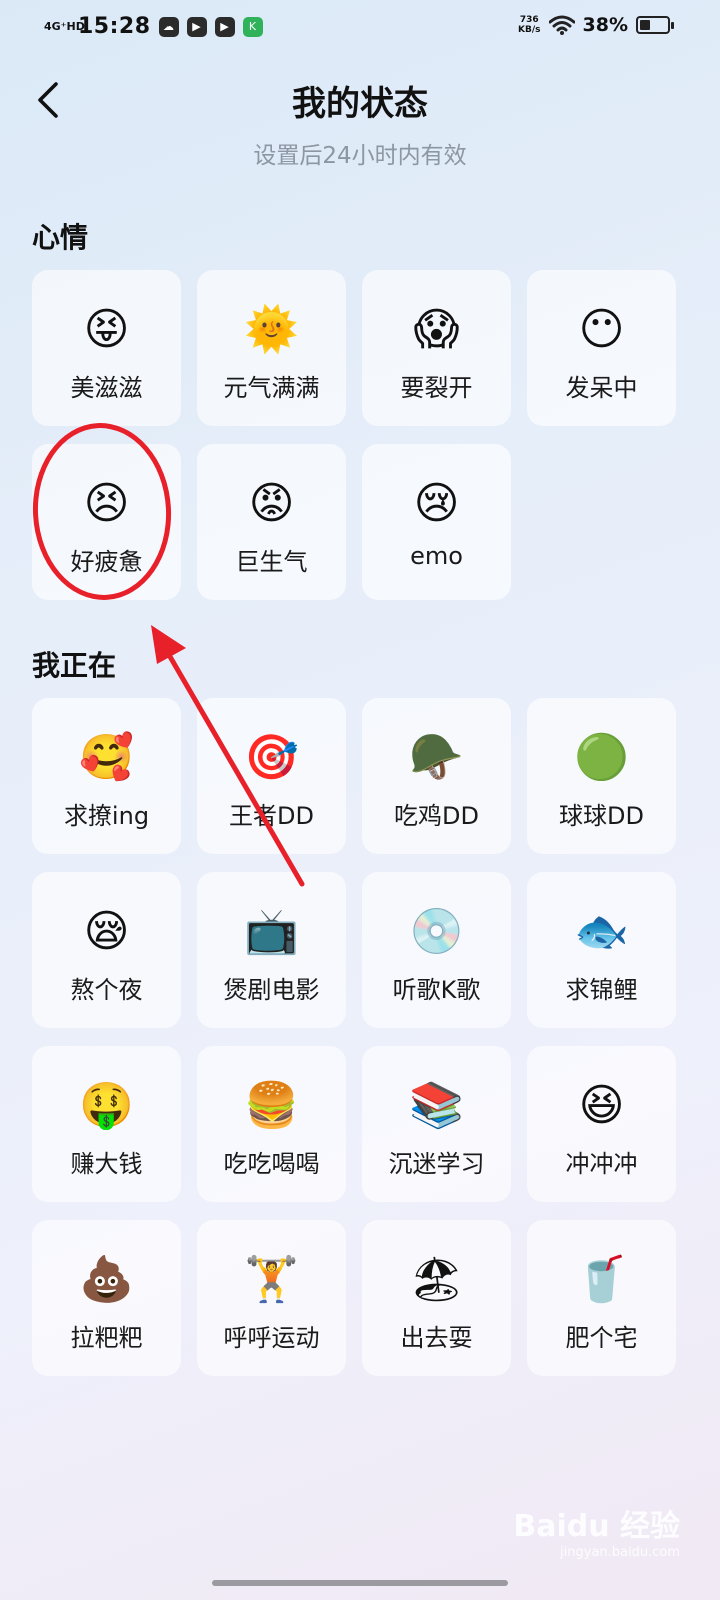  I want to click on activity-item-label: 求锦鲤, so click(601, 990).